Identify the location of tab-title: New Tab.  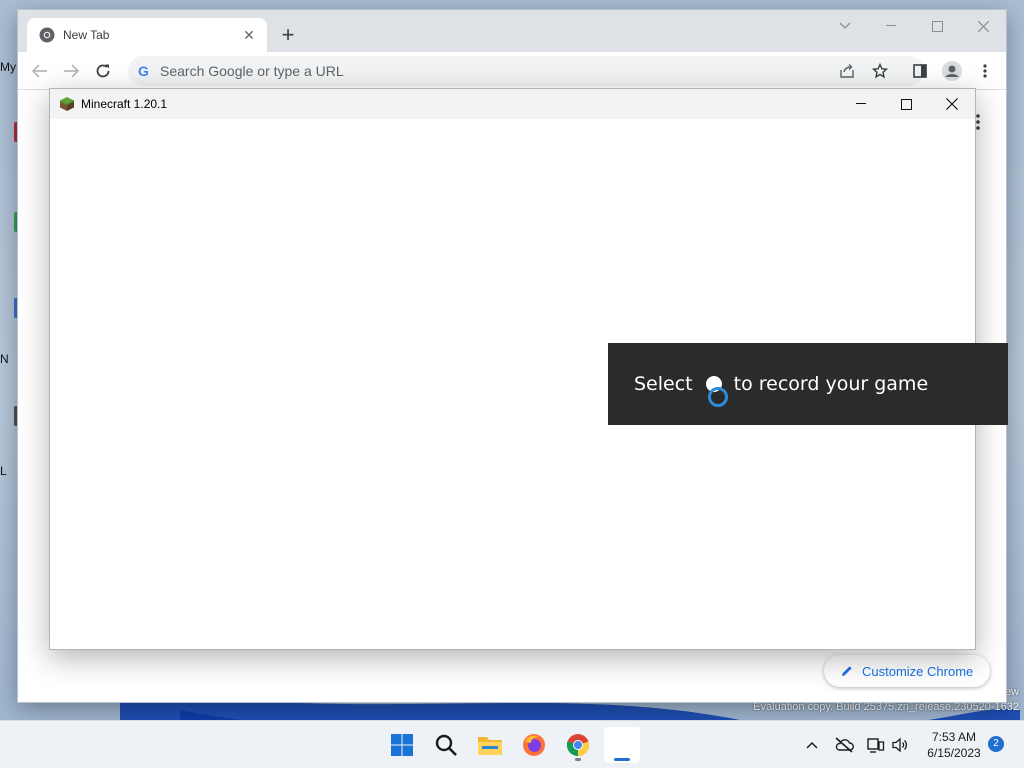
(86, 35).